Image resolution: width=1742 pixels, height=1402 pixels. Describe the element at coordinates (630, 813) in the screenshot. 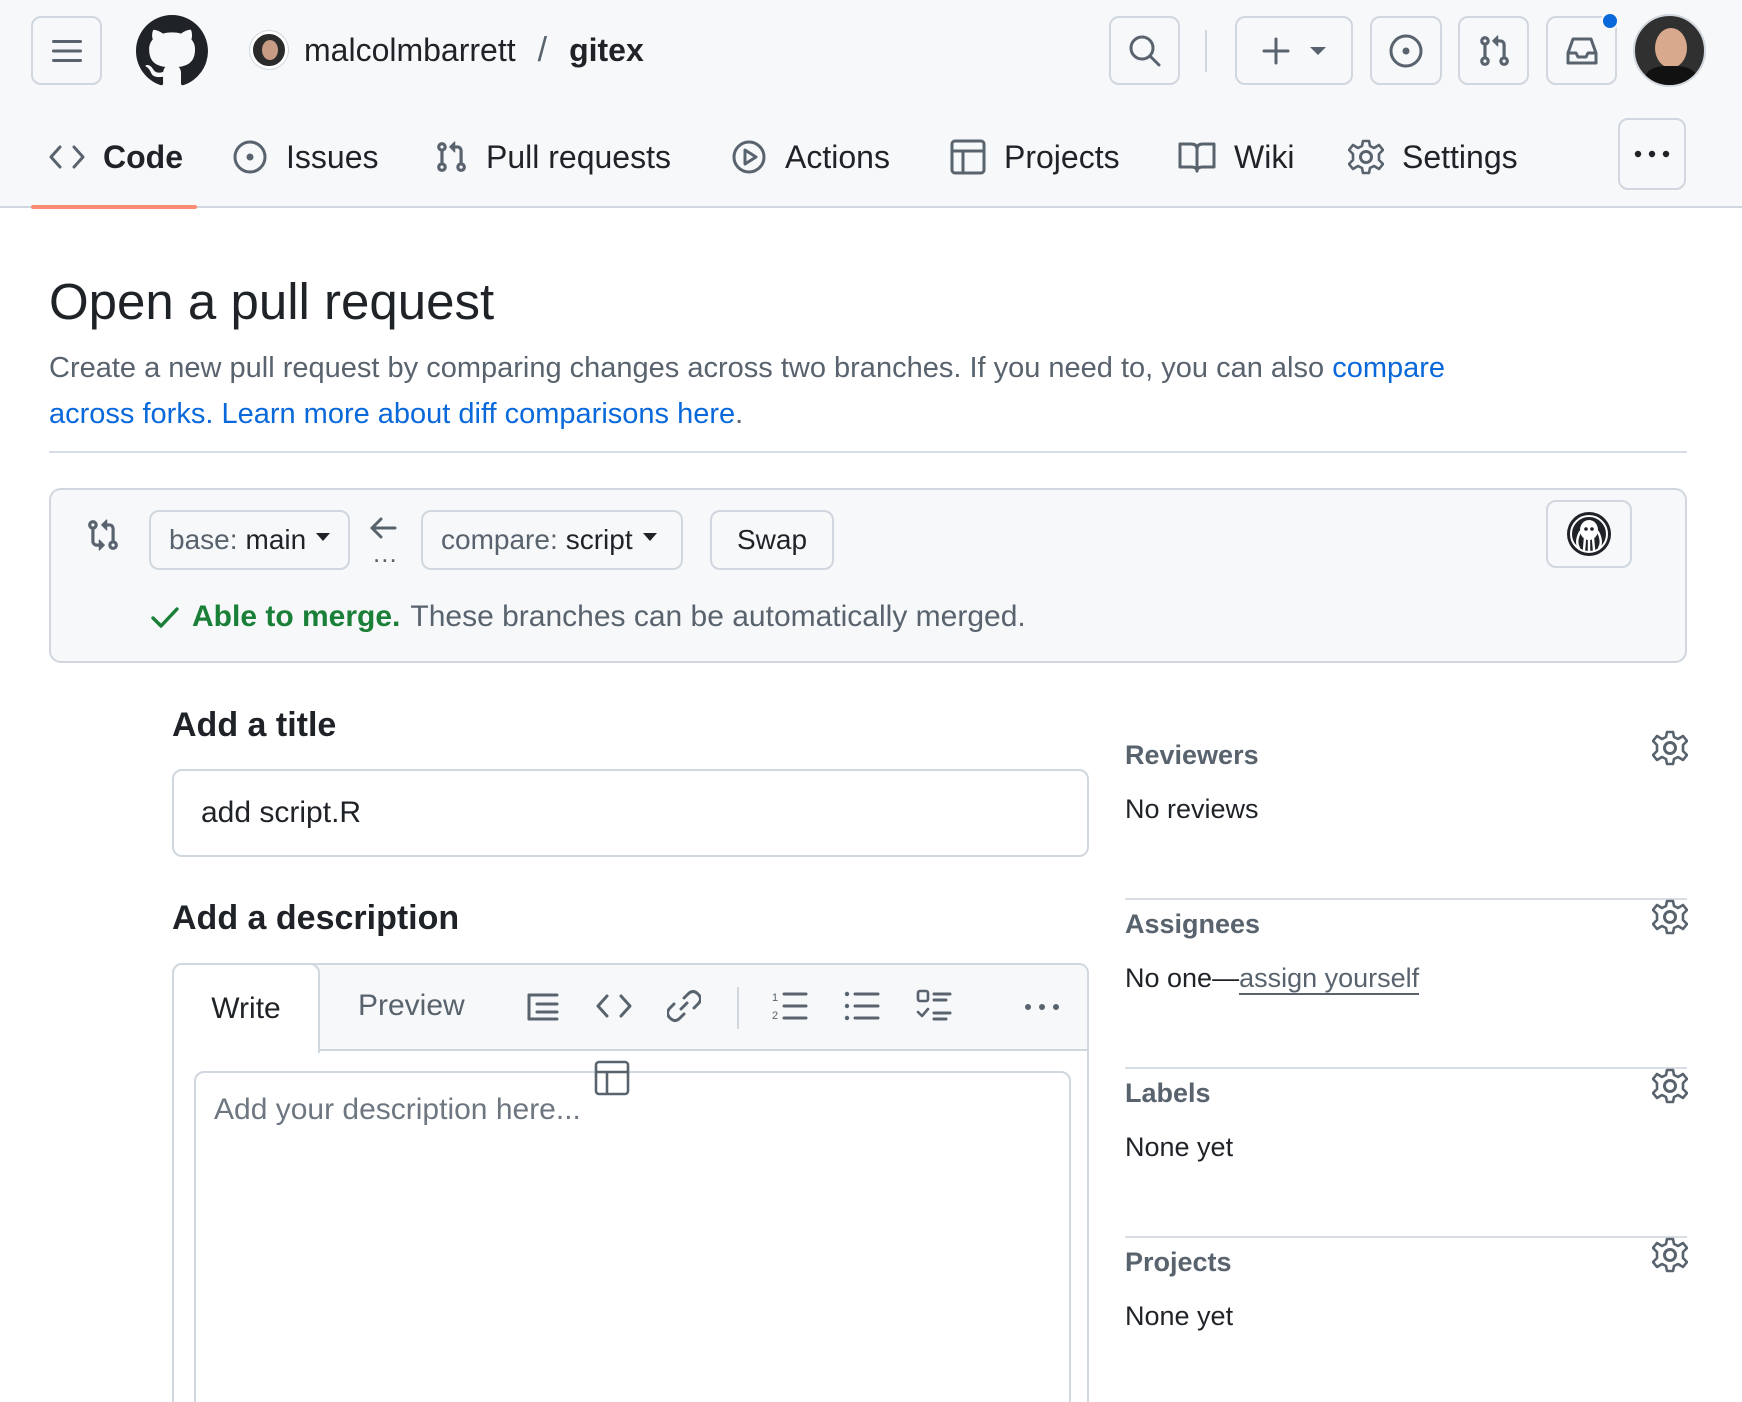

I see `title-input` at that location.